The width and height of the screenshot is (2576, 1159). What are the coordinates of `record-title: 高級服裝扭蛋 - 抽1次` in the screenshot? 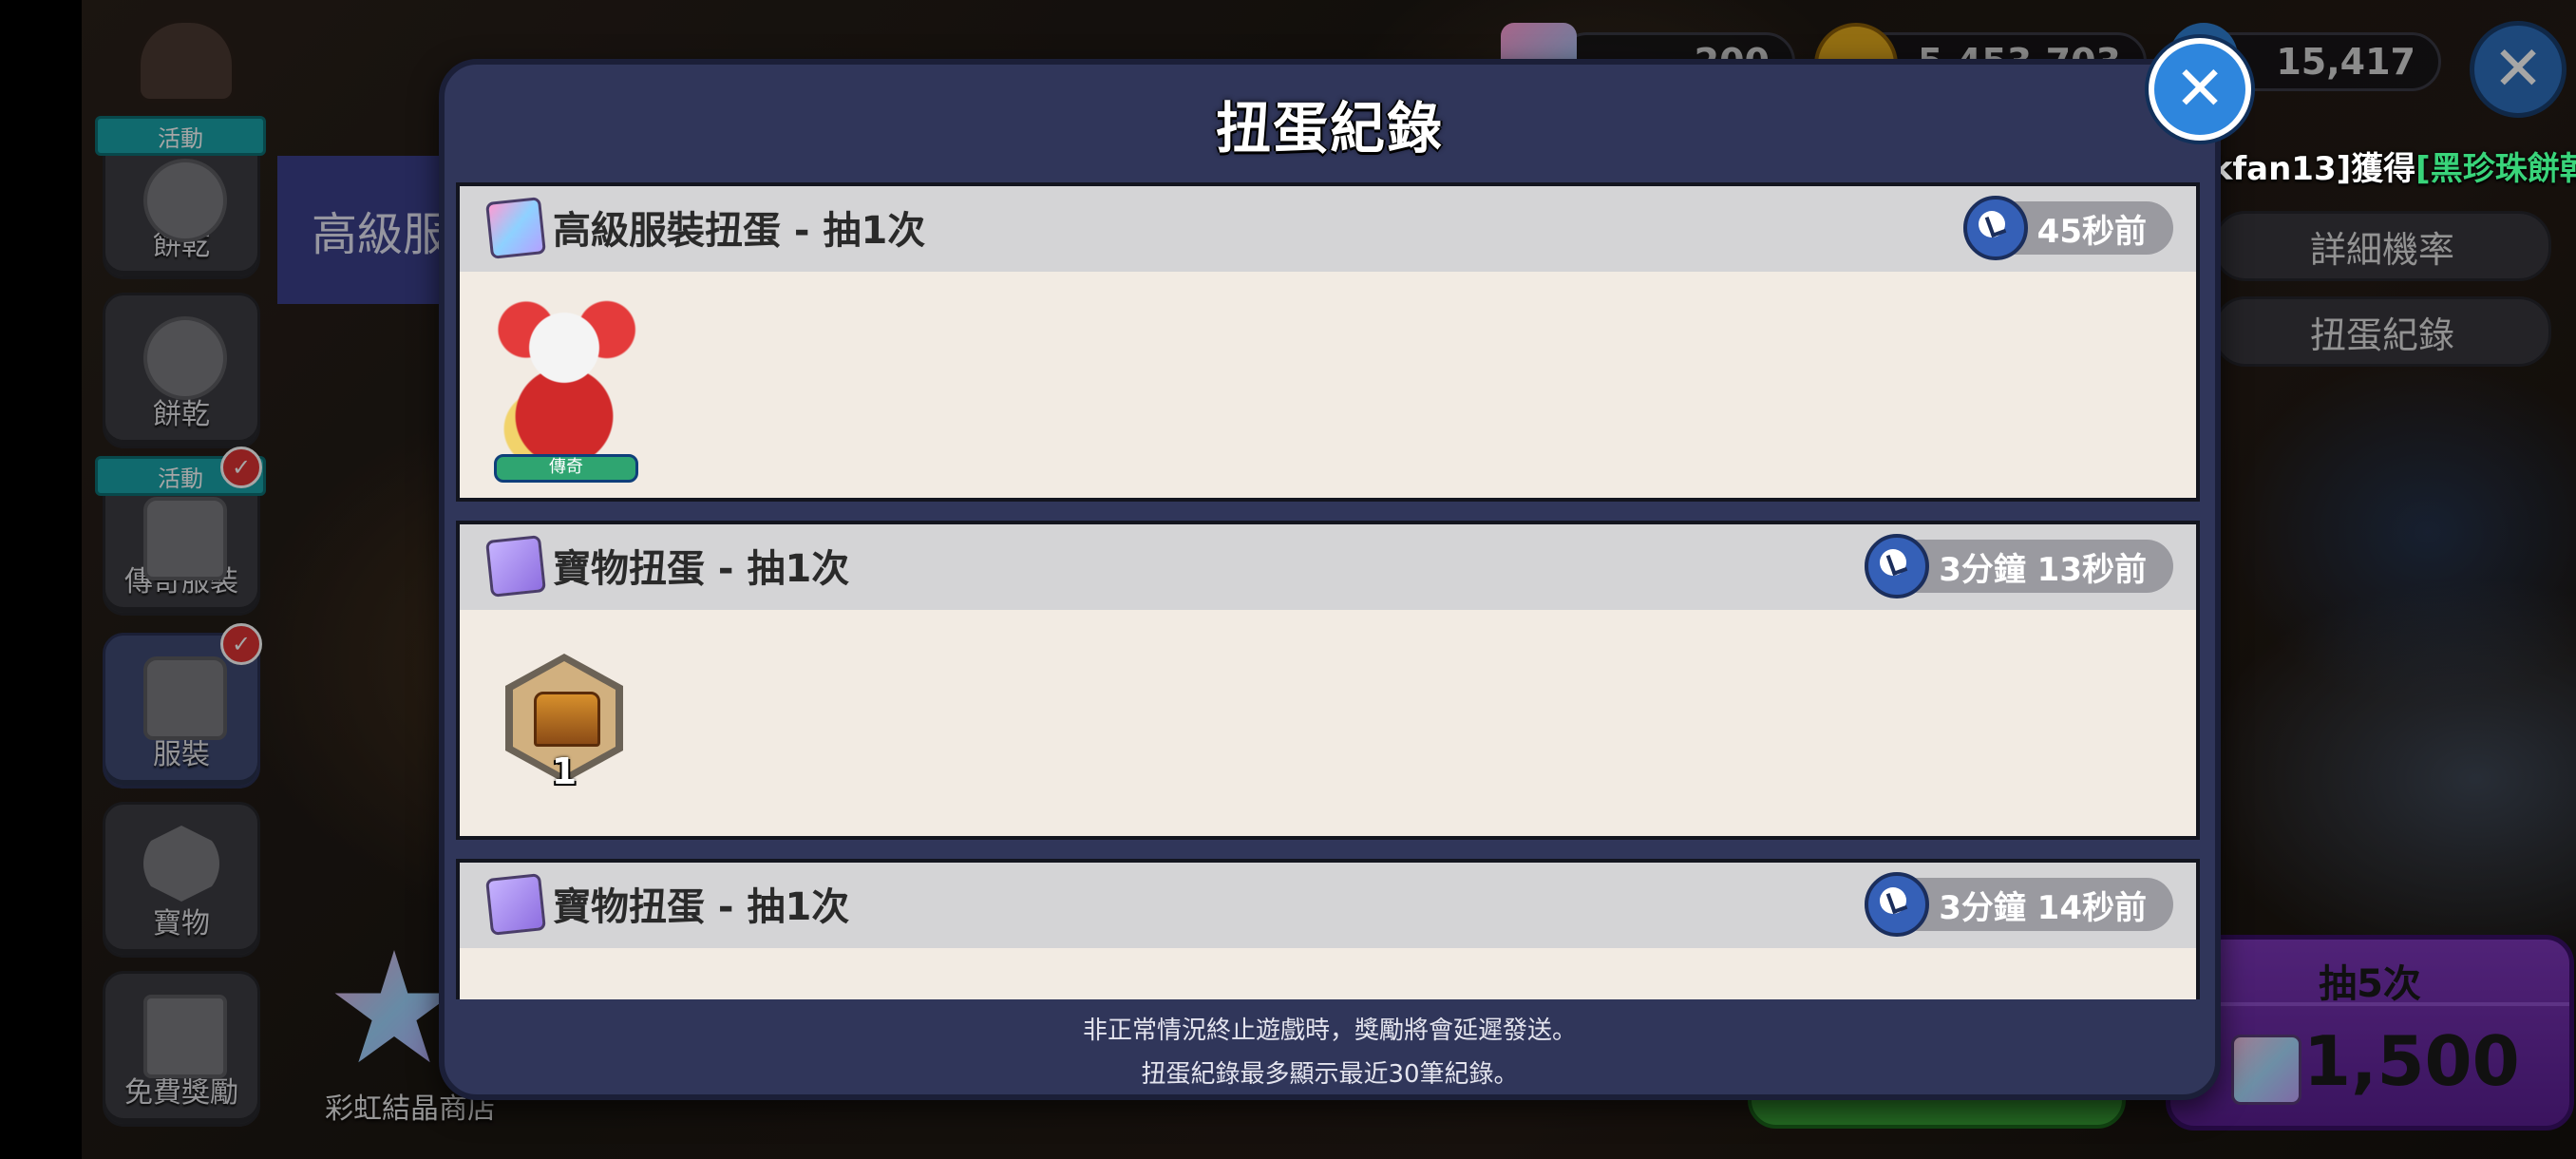 It's located at (739, 231).